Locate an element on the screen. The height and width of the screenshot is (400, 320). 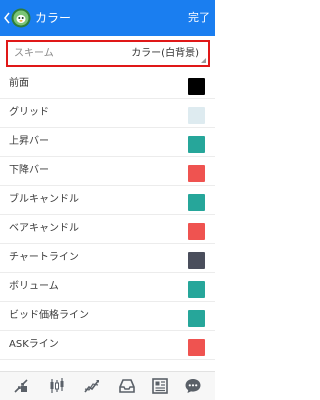
news-icon is located at coordinates (160, 386).